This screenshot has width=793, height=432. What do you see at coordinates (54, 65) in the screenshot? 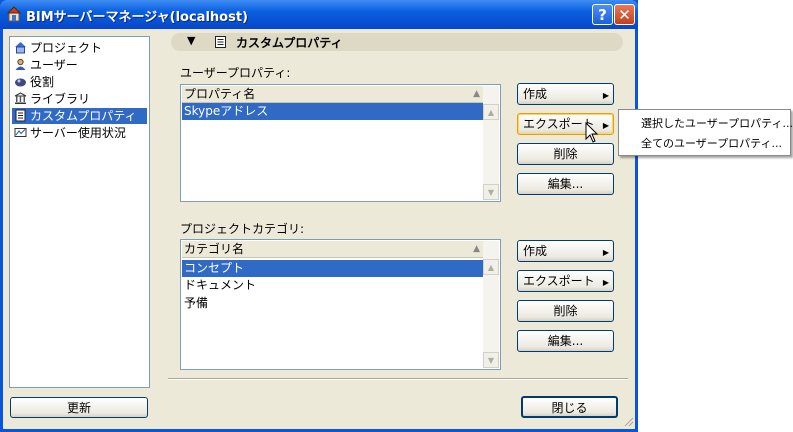
I see `sidebar-item-label: ユーザー` at bounding box center [54, 65].